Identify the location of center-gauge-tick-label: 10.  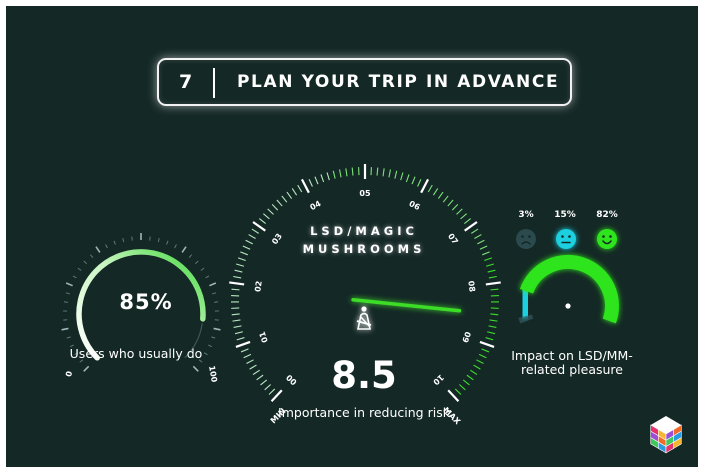
(438, 380).